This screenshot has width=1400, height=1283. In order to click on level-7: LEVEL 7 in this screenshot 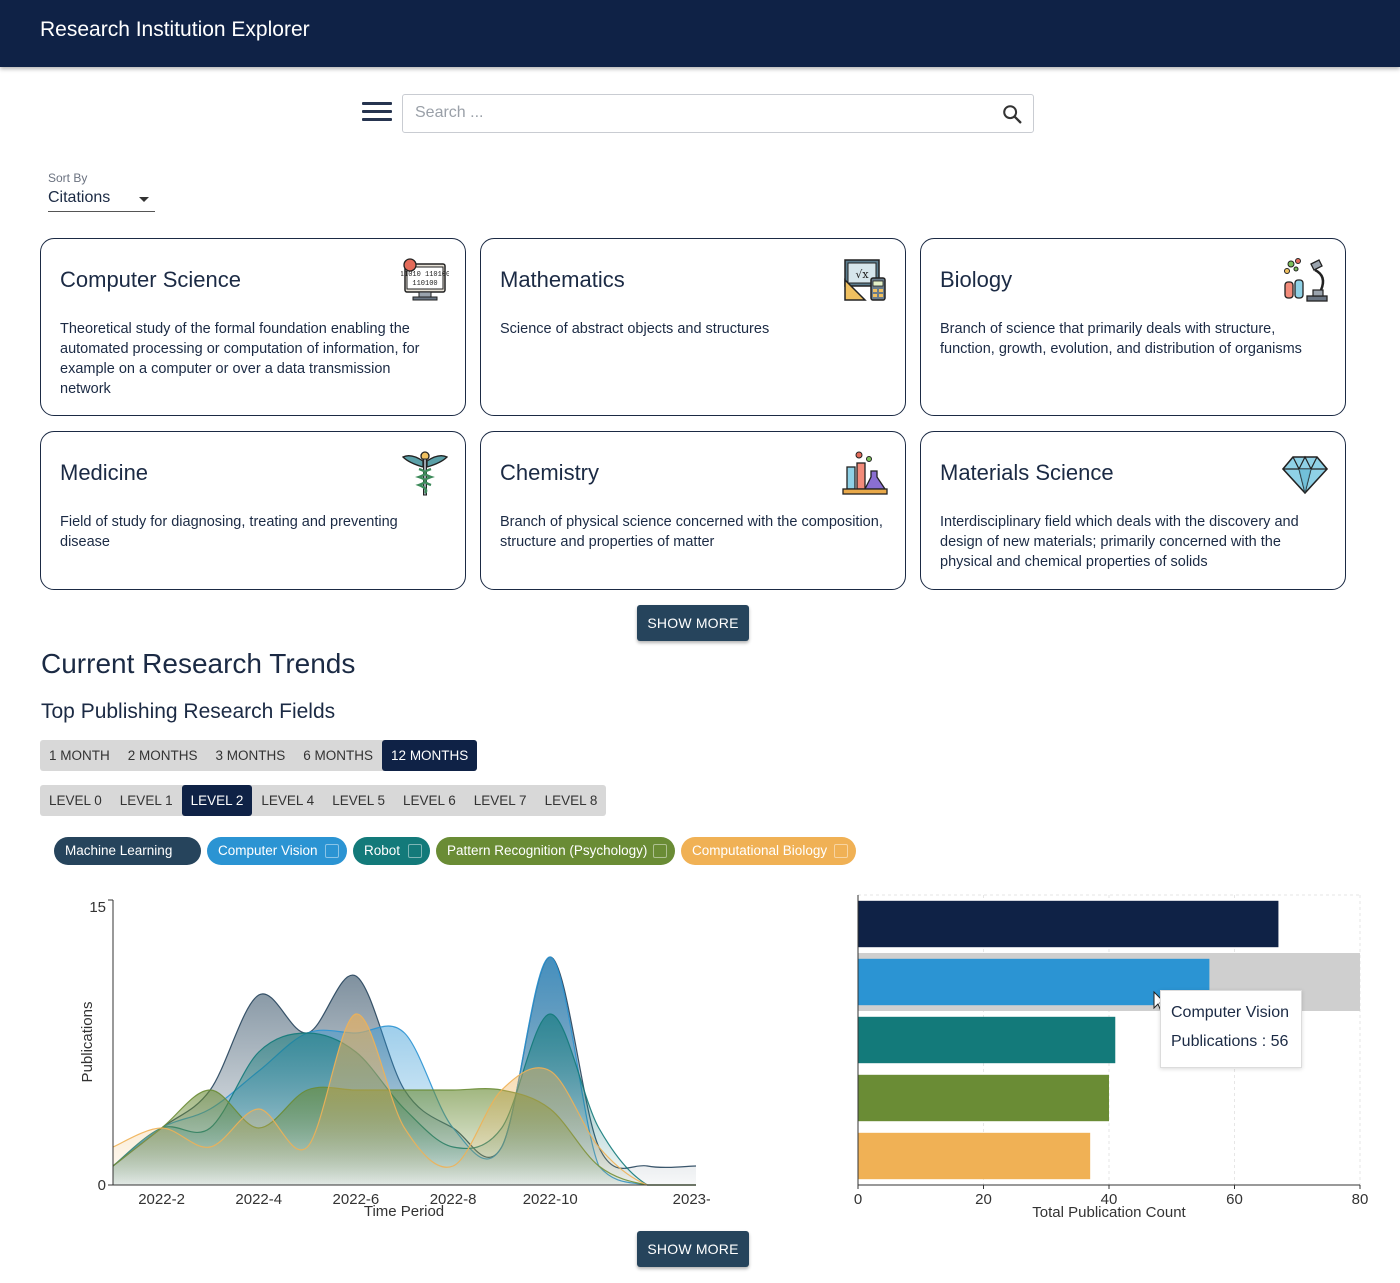, I will do `click(500, 800)`.